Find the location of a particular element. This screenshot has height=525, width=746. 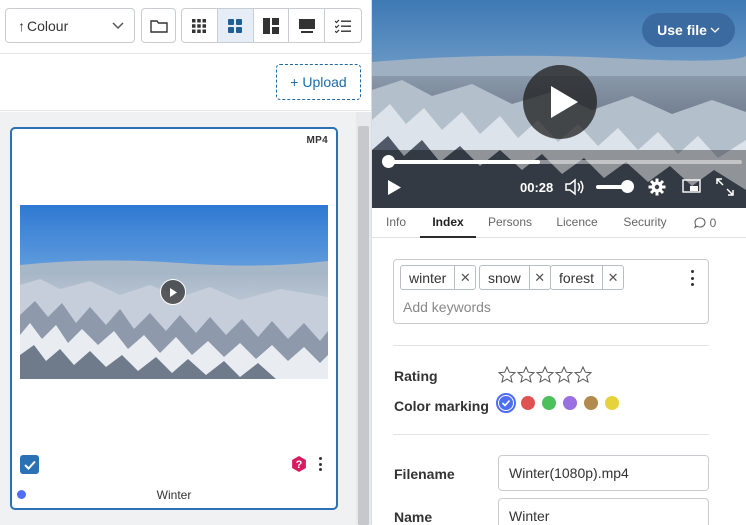

select-checkbox is located at coordinates (29, 464).